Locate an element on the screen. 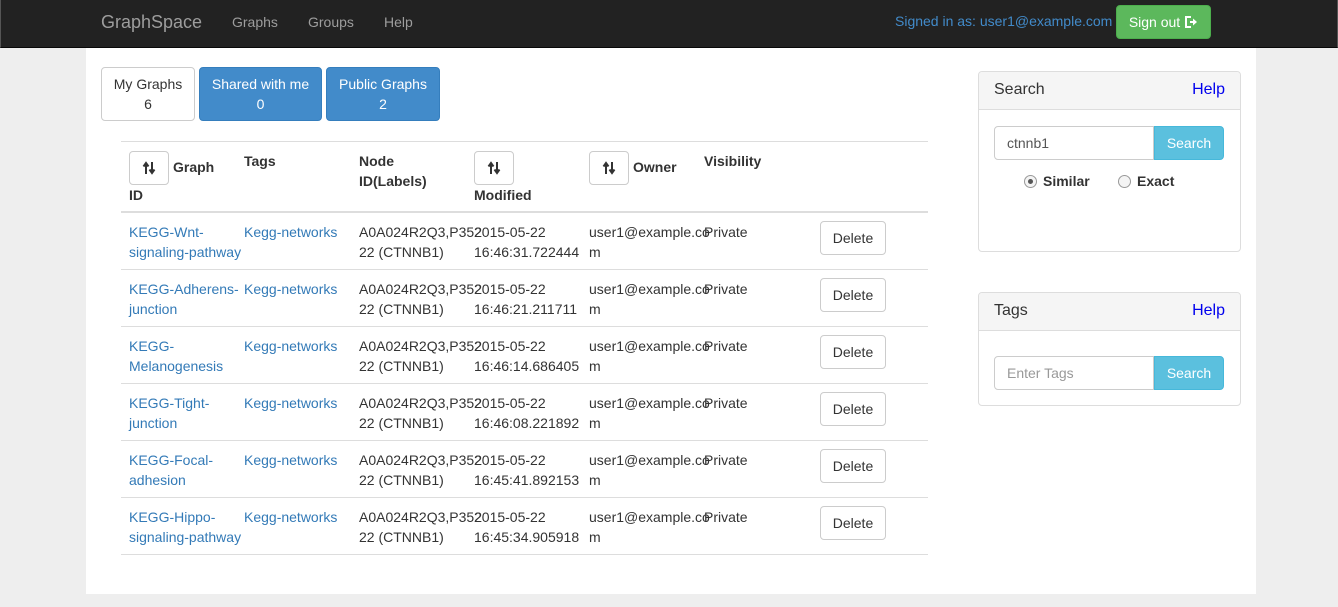  radio-similar: Similar is located at coordinates (1057, 181).